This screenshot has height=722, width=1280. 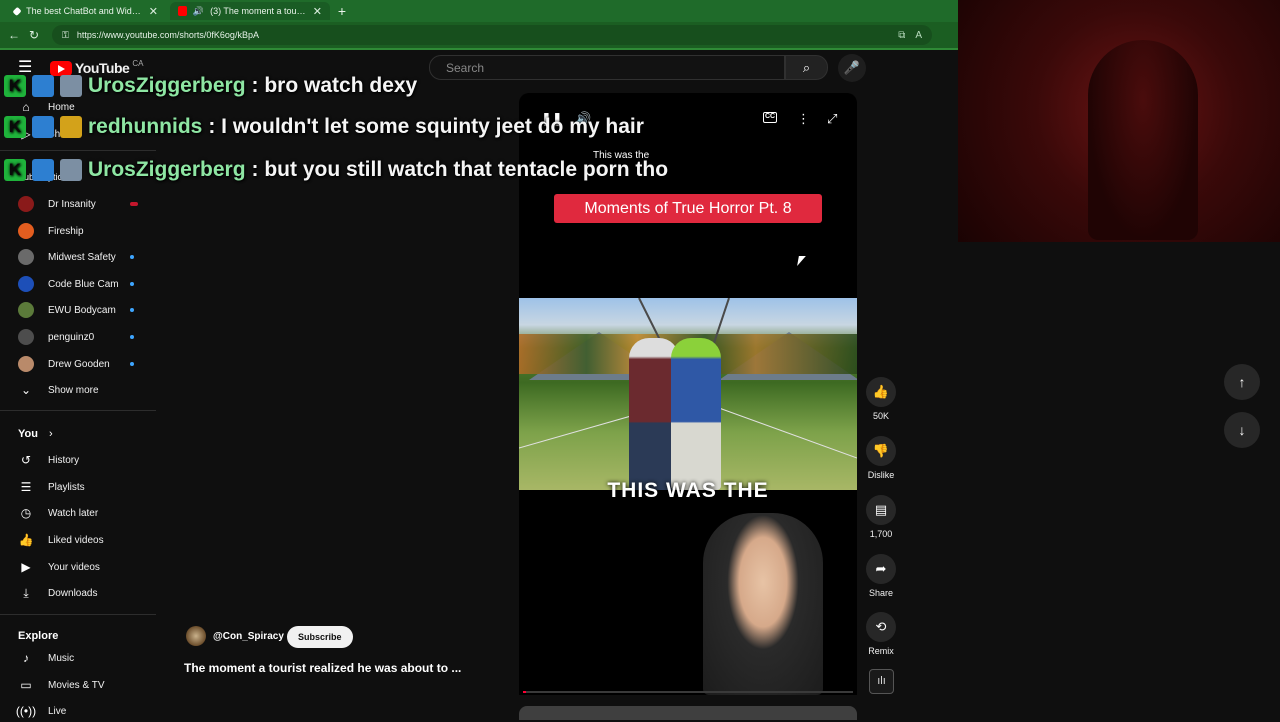 I want to click on more-options-icon: ⋮, so click(x=803, y=119).